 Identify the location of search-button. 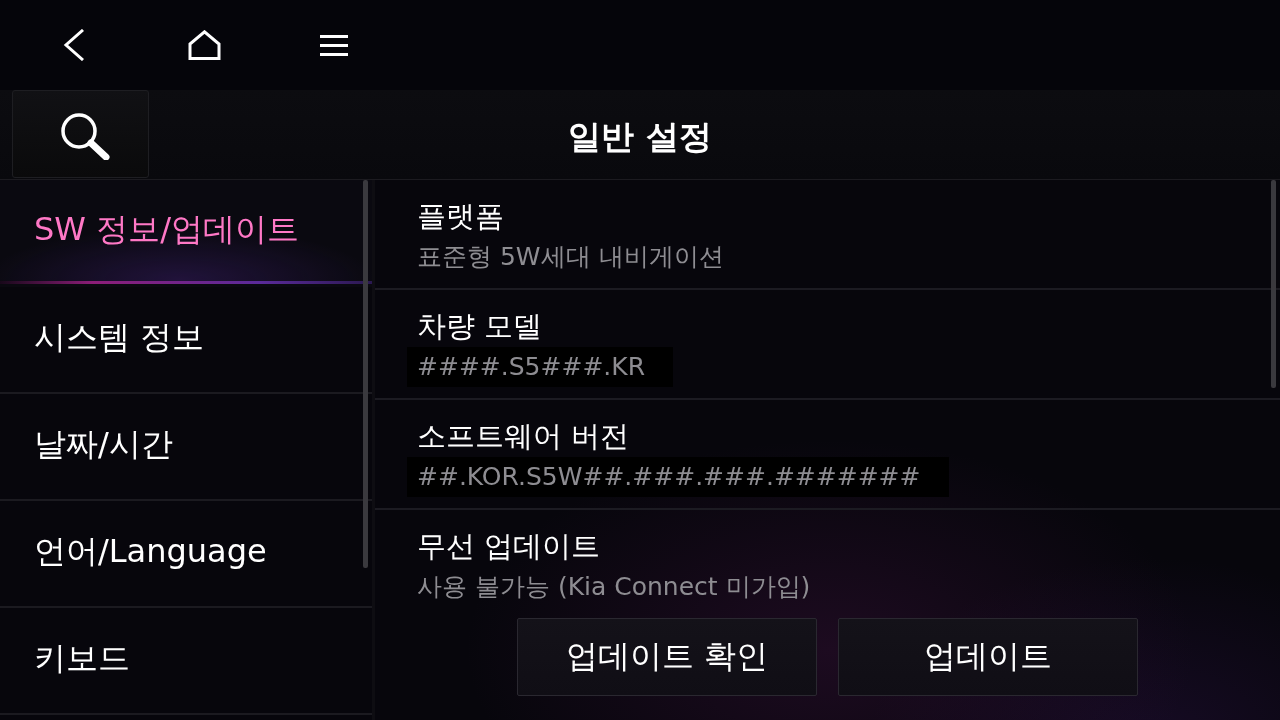
(80, 134).